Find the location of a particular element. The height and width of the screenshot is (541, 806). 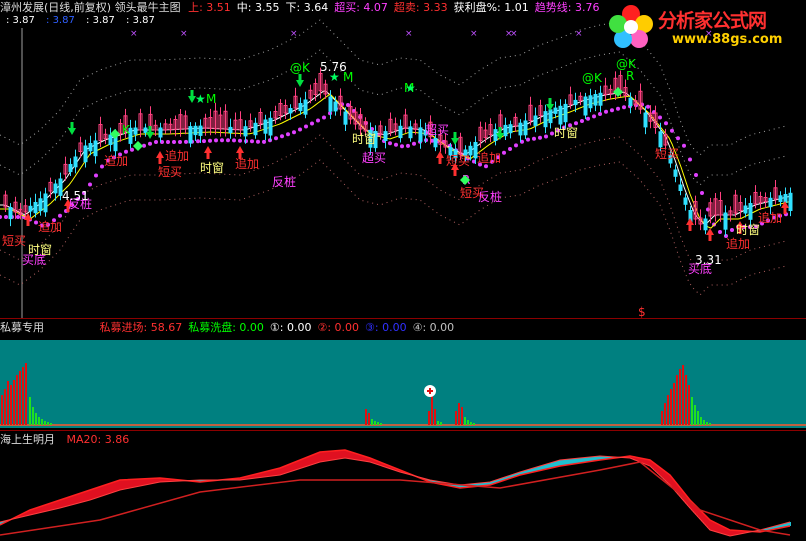

private-fund-param-1: 私募洗盘: 0.00 is located at coordinates (226, 327).